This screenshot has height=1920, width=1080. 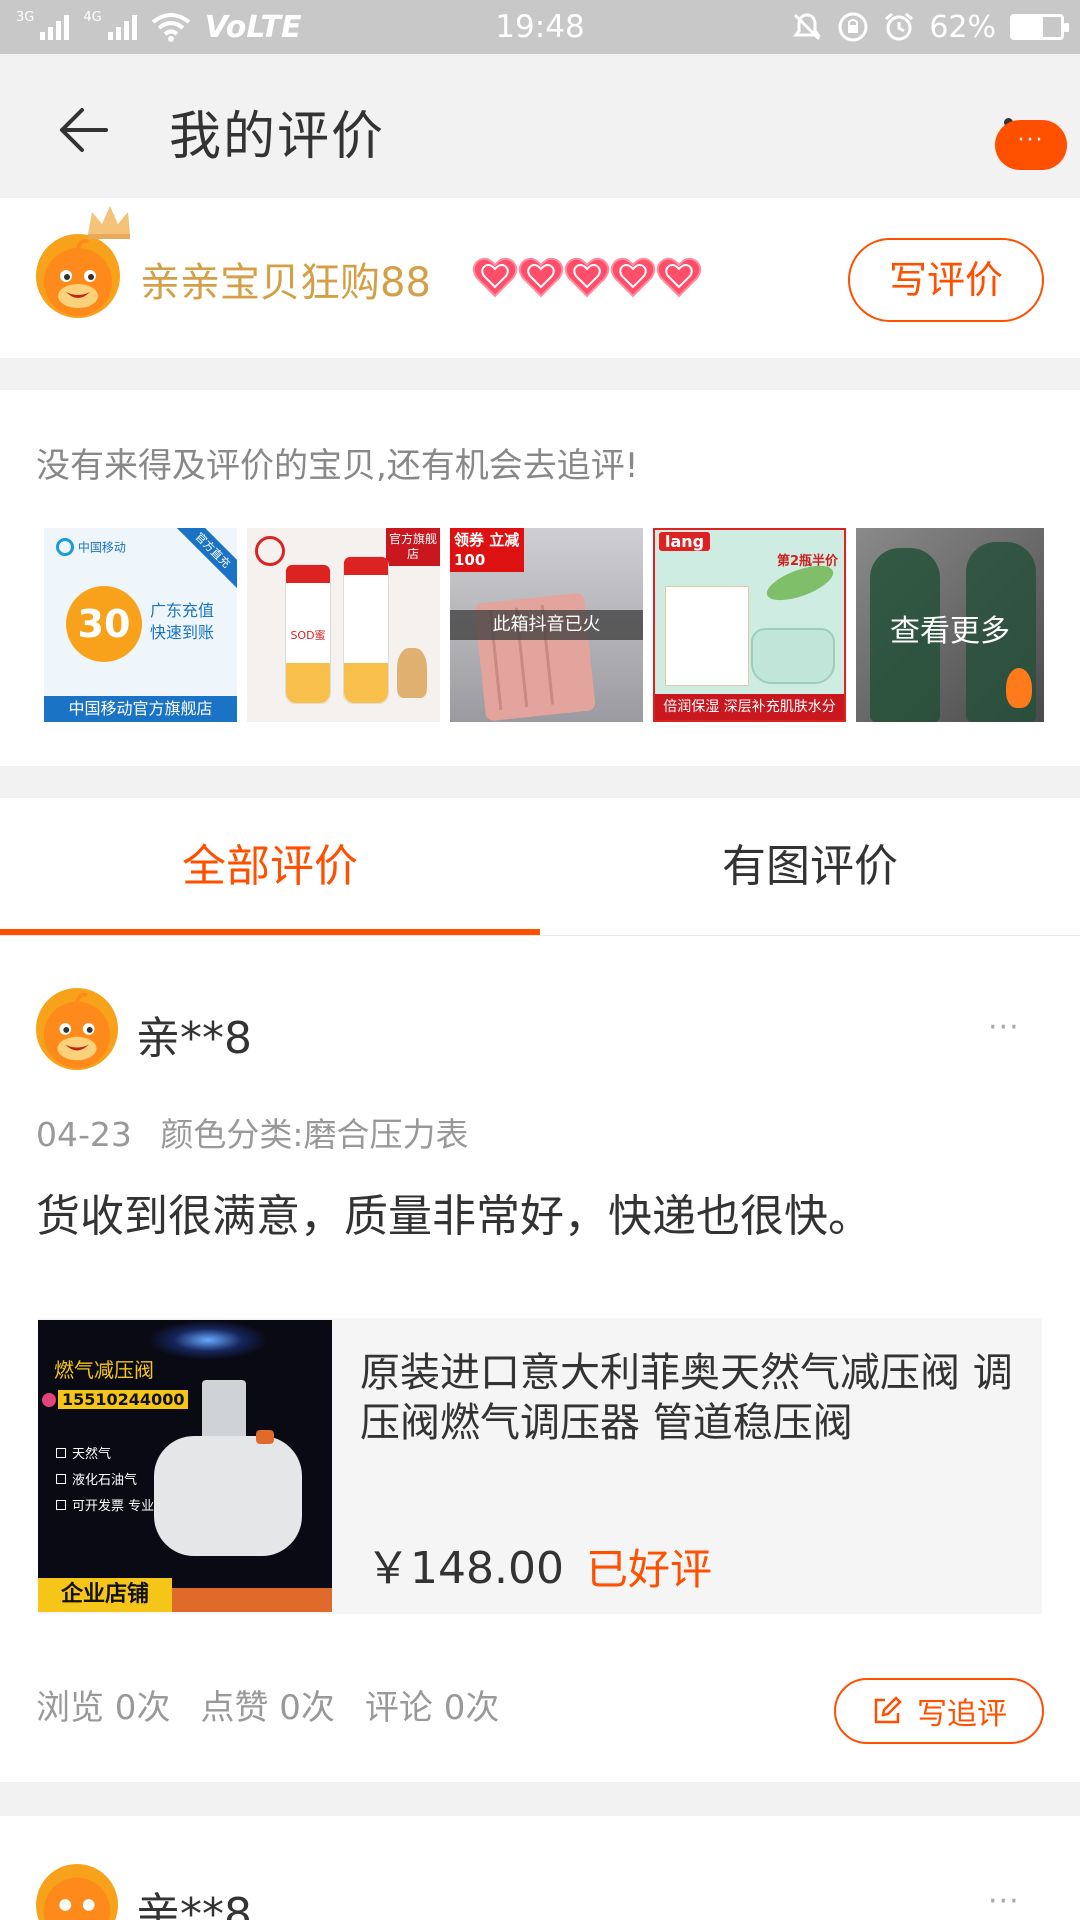 What do you see at coordinates (270, 932) in the screenshot?
I see `tab-active-indicator` at bounding box center [270, 932].